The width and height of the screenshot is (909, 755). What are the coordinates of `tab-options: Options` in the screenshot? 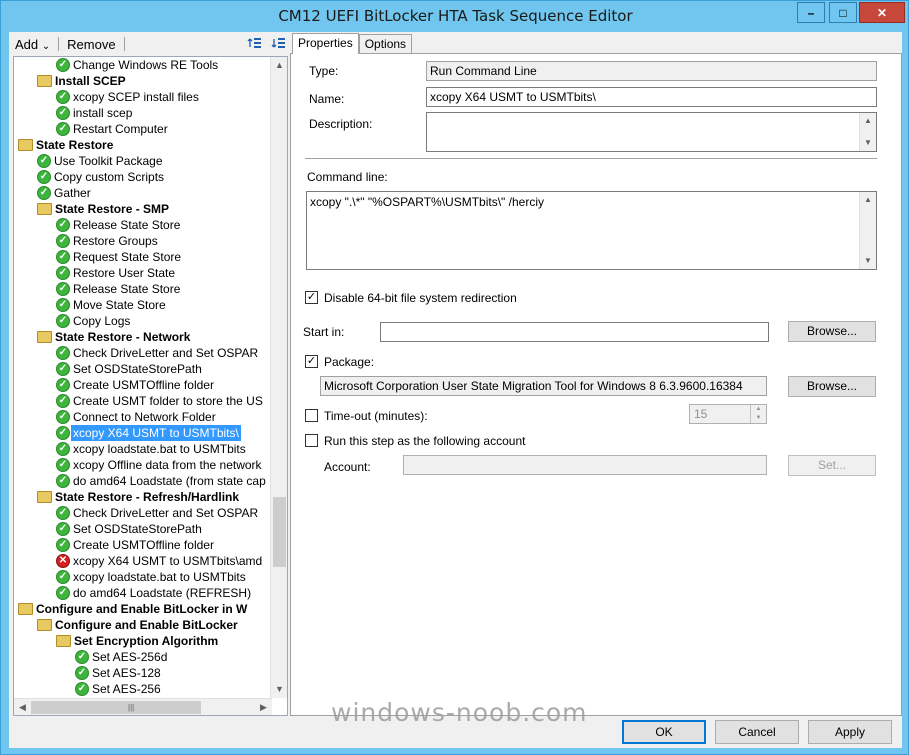 It's located at (385, 43).